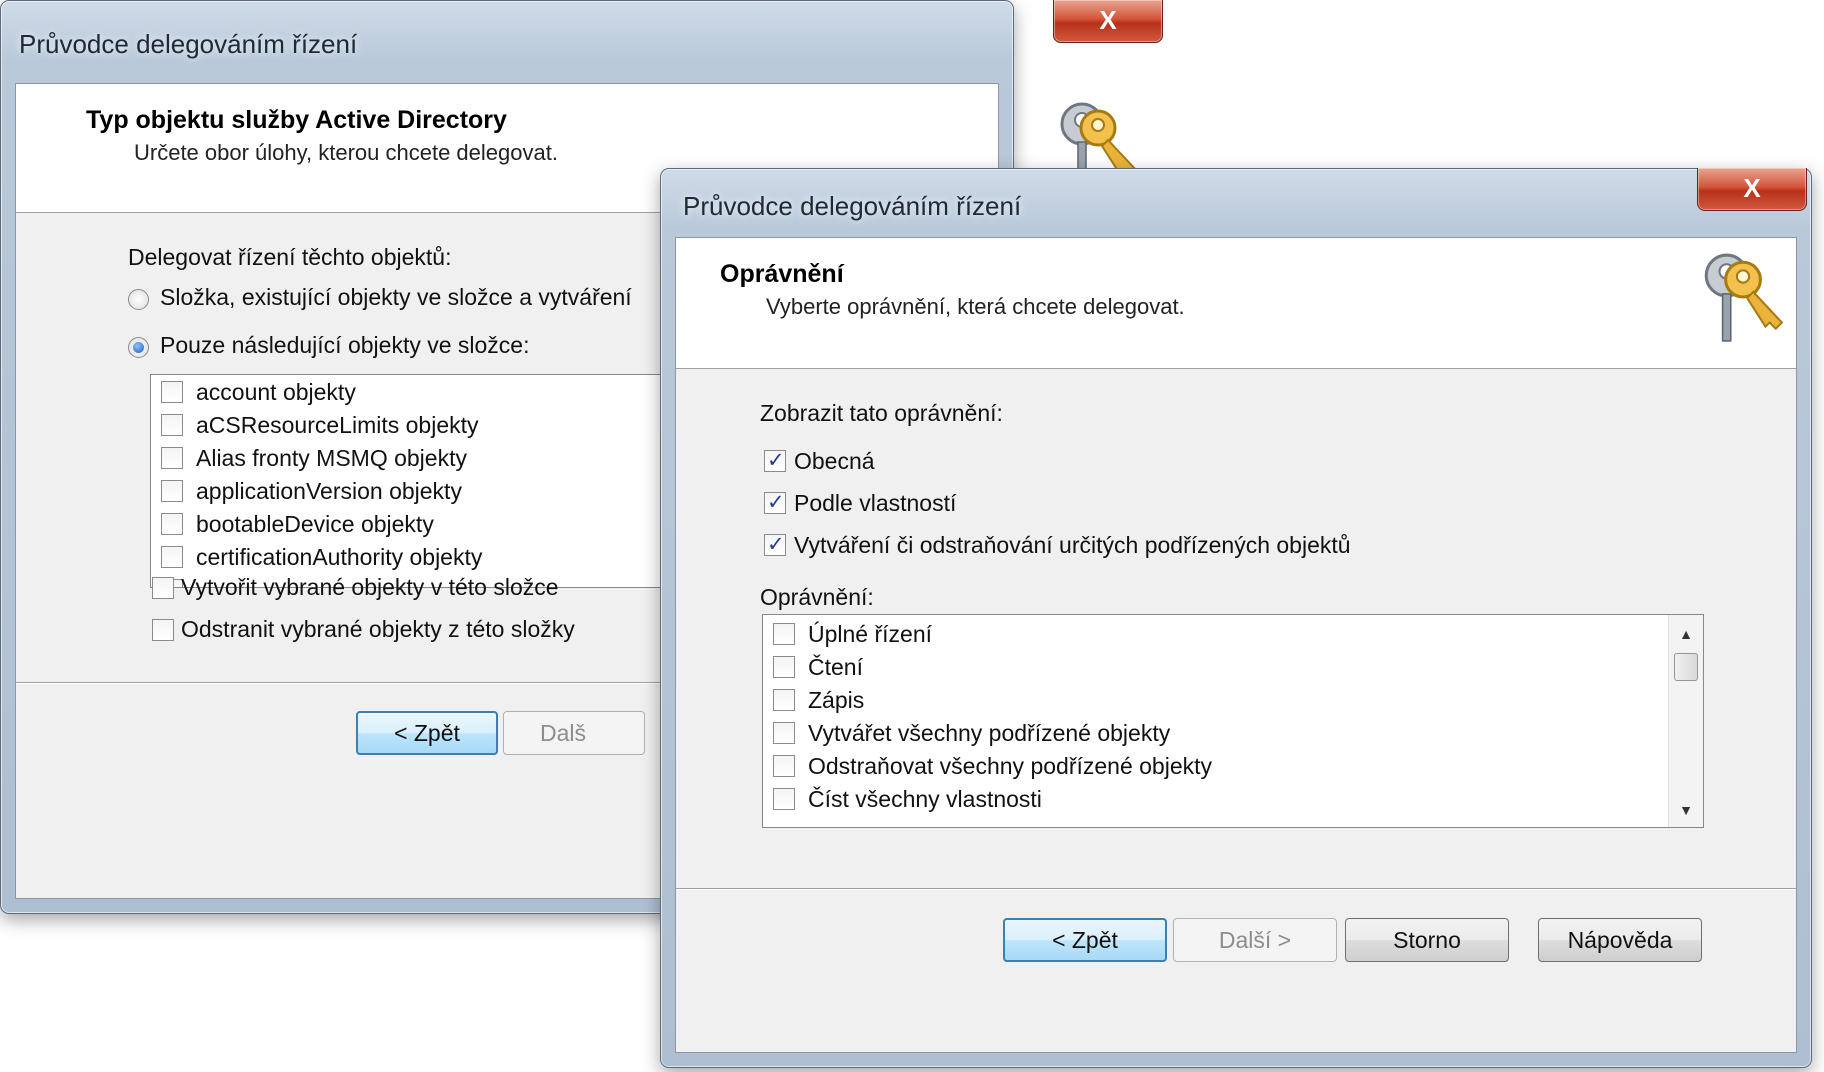  I want to click on cancel-button: Storno, so click(1427, 940).